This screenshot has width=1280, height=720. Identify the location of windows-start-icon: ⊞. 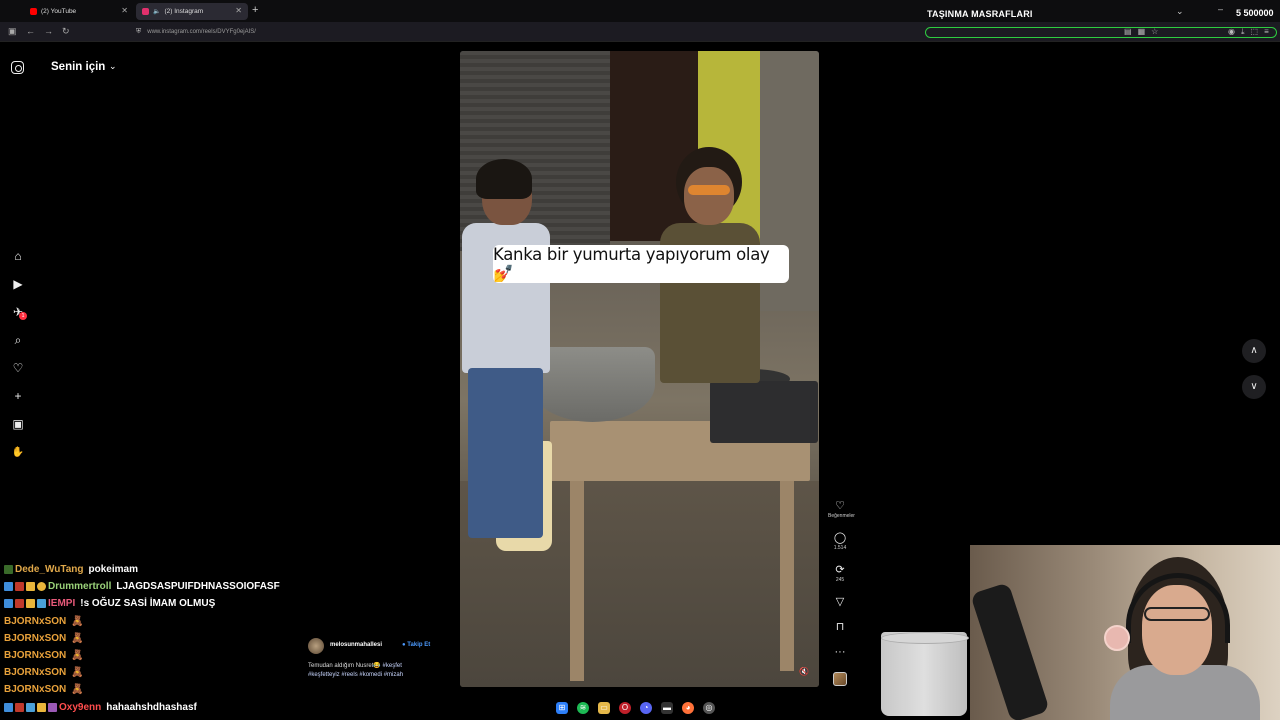
(562, 708).